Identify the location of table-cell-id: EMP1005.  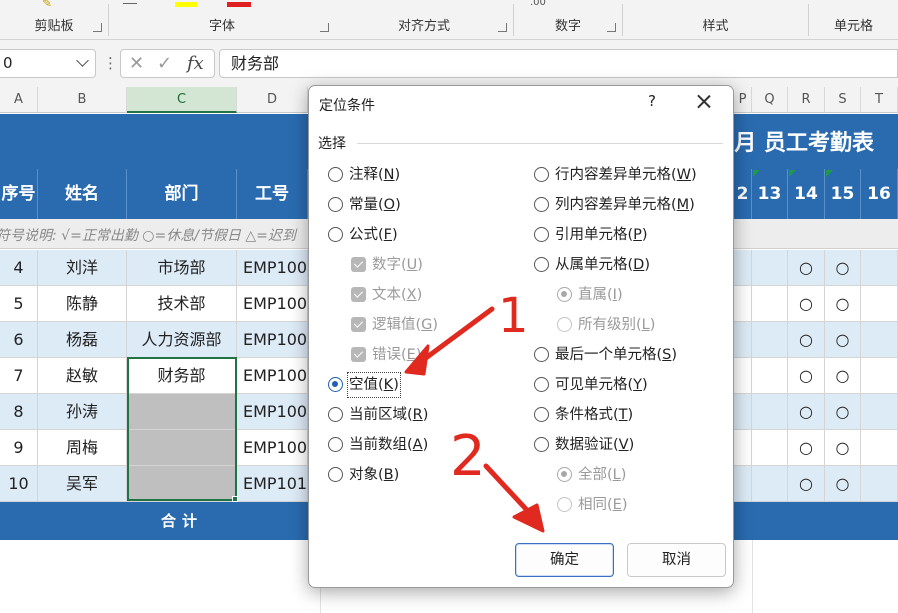
(272, 304).